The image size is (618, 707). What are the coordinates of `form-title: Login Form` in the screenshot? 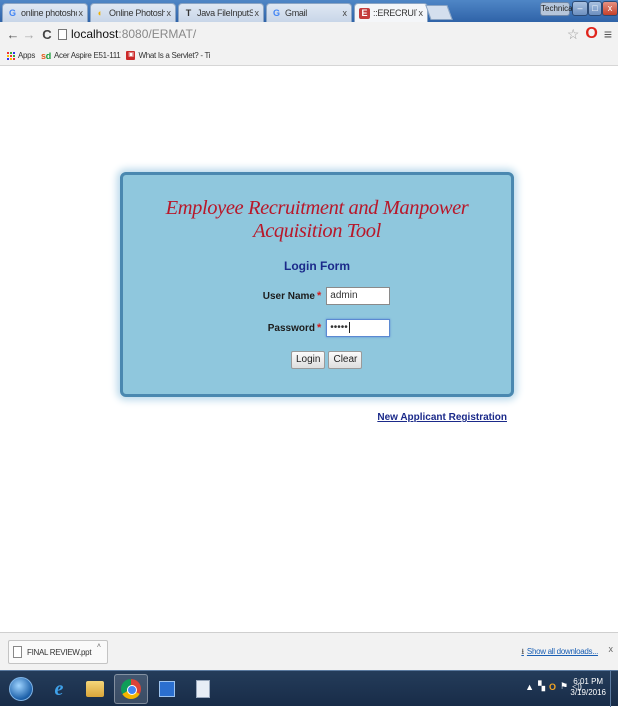 It's located at (317, 266).